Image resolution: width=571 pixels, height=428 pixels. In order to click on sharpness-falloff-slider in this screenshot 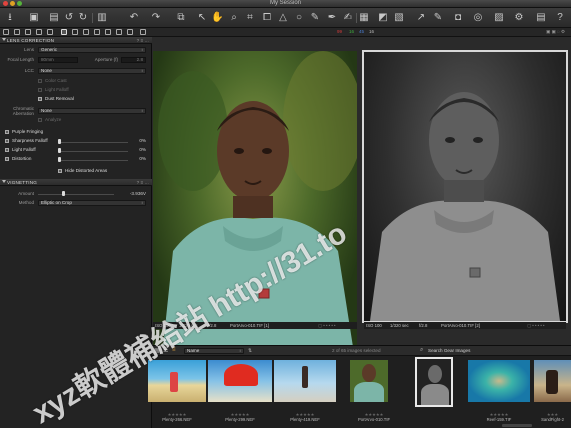, I will do `click(93, 142)`.